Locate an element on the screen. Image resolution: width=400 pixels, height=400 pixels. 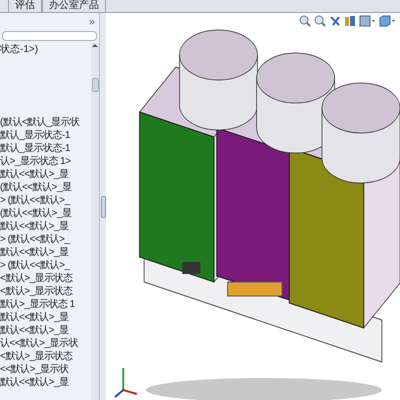
zoom-area-icon is located at coordinates (320, 21).